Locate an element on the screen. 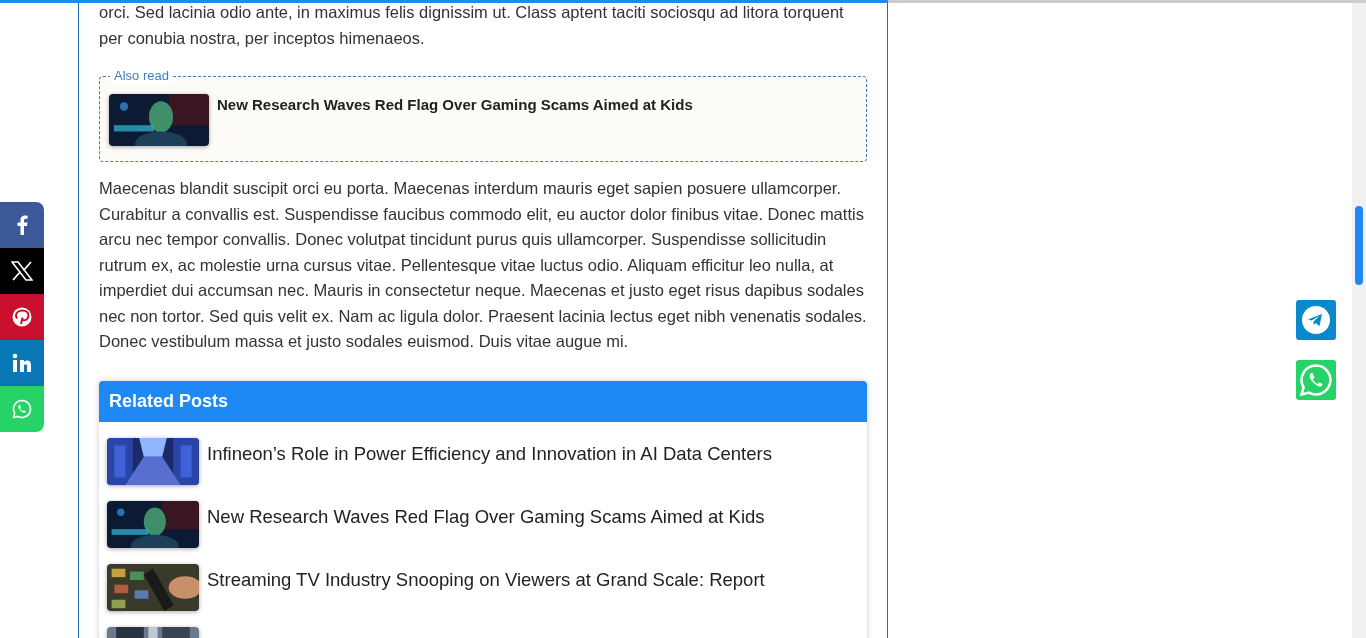  telegram-icon is located at coordinates (1316, 320).